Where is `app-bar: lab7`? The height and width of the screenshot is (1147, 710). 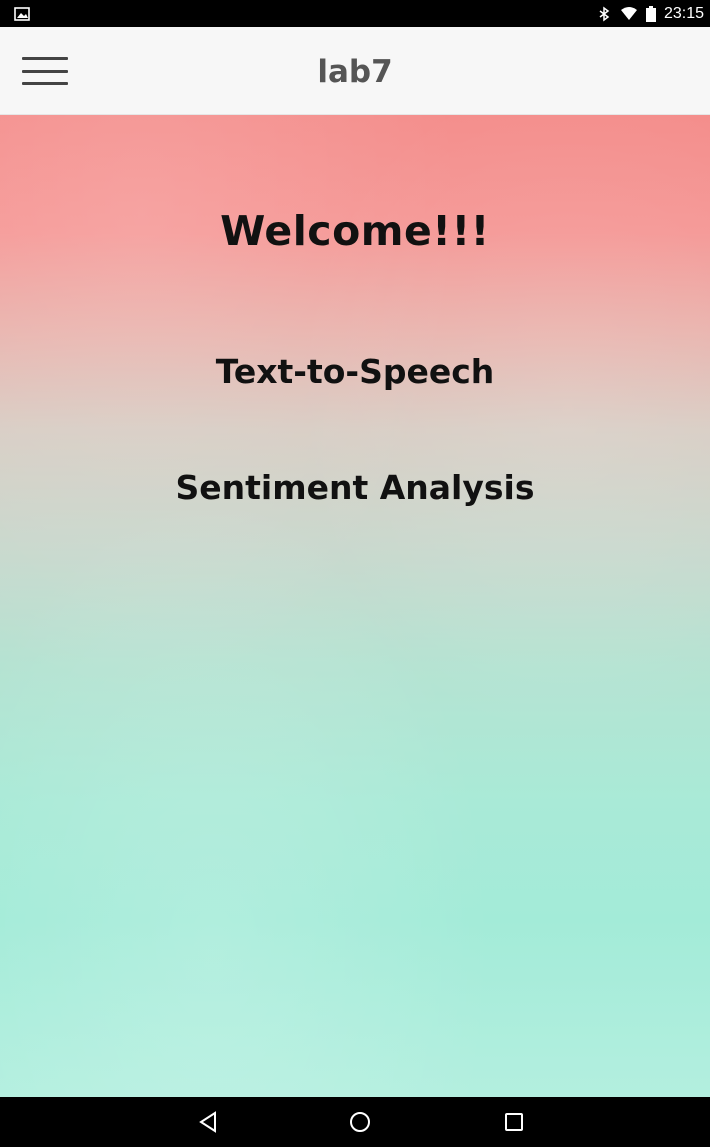
app-bar: lab7 is located at coordinates (355, 71).